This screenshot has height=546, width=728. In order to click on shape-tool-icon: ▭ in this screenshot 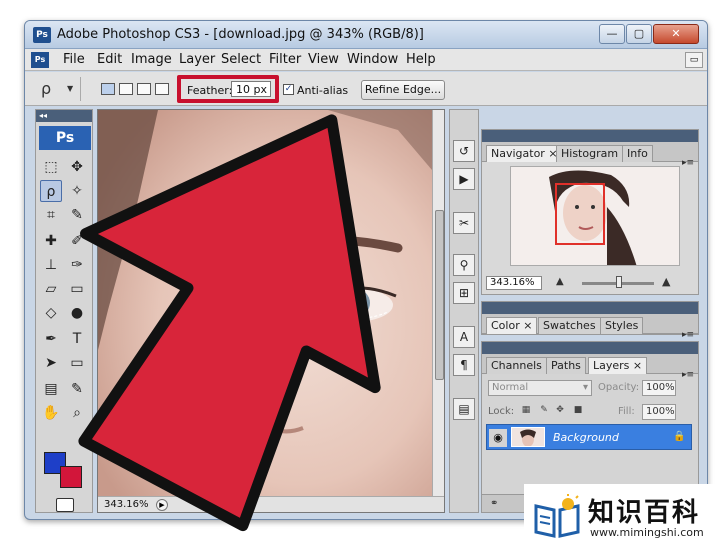, I will do `click(77, 363)`.